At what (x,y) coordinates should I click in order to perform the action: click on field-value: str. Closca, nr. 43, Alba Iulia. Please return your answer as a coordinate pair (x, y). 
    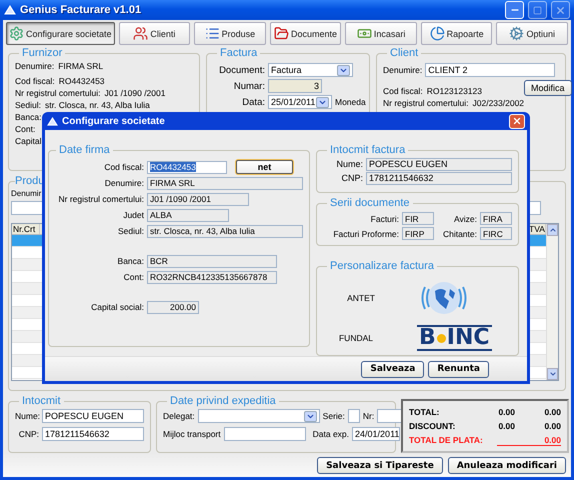
    Looking at the image, I should click on (97, 105).